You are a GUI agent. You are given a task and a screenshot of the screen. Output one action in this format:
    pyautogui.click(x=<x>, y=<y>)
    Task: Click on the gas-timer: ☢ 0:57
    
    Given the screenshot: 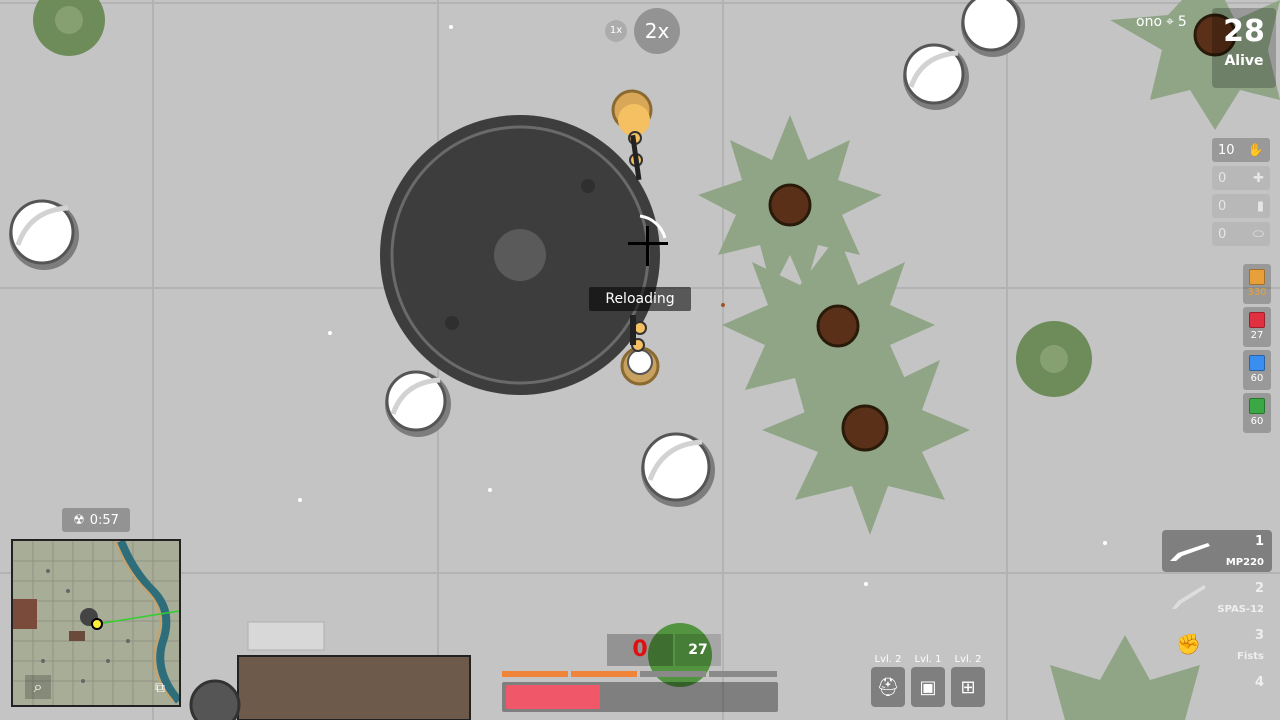 What is the action you would take?
    pyautogui.click(x=96, y=520)
    